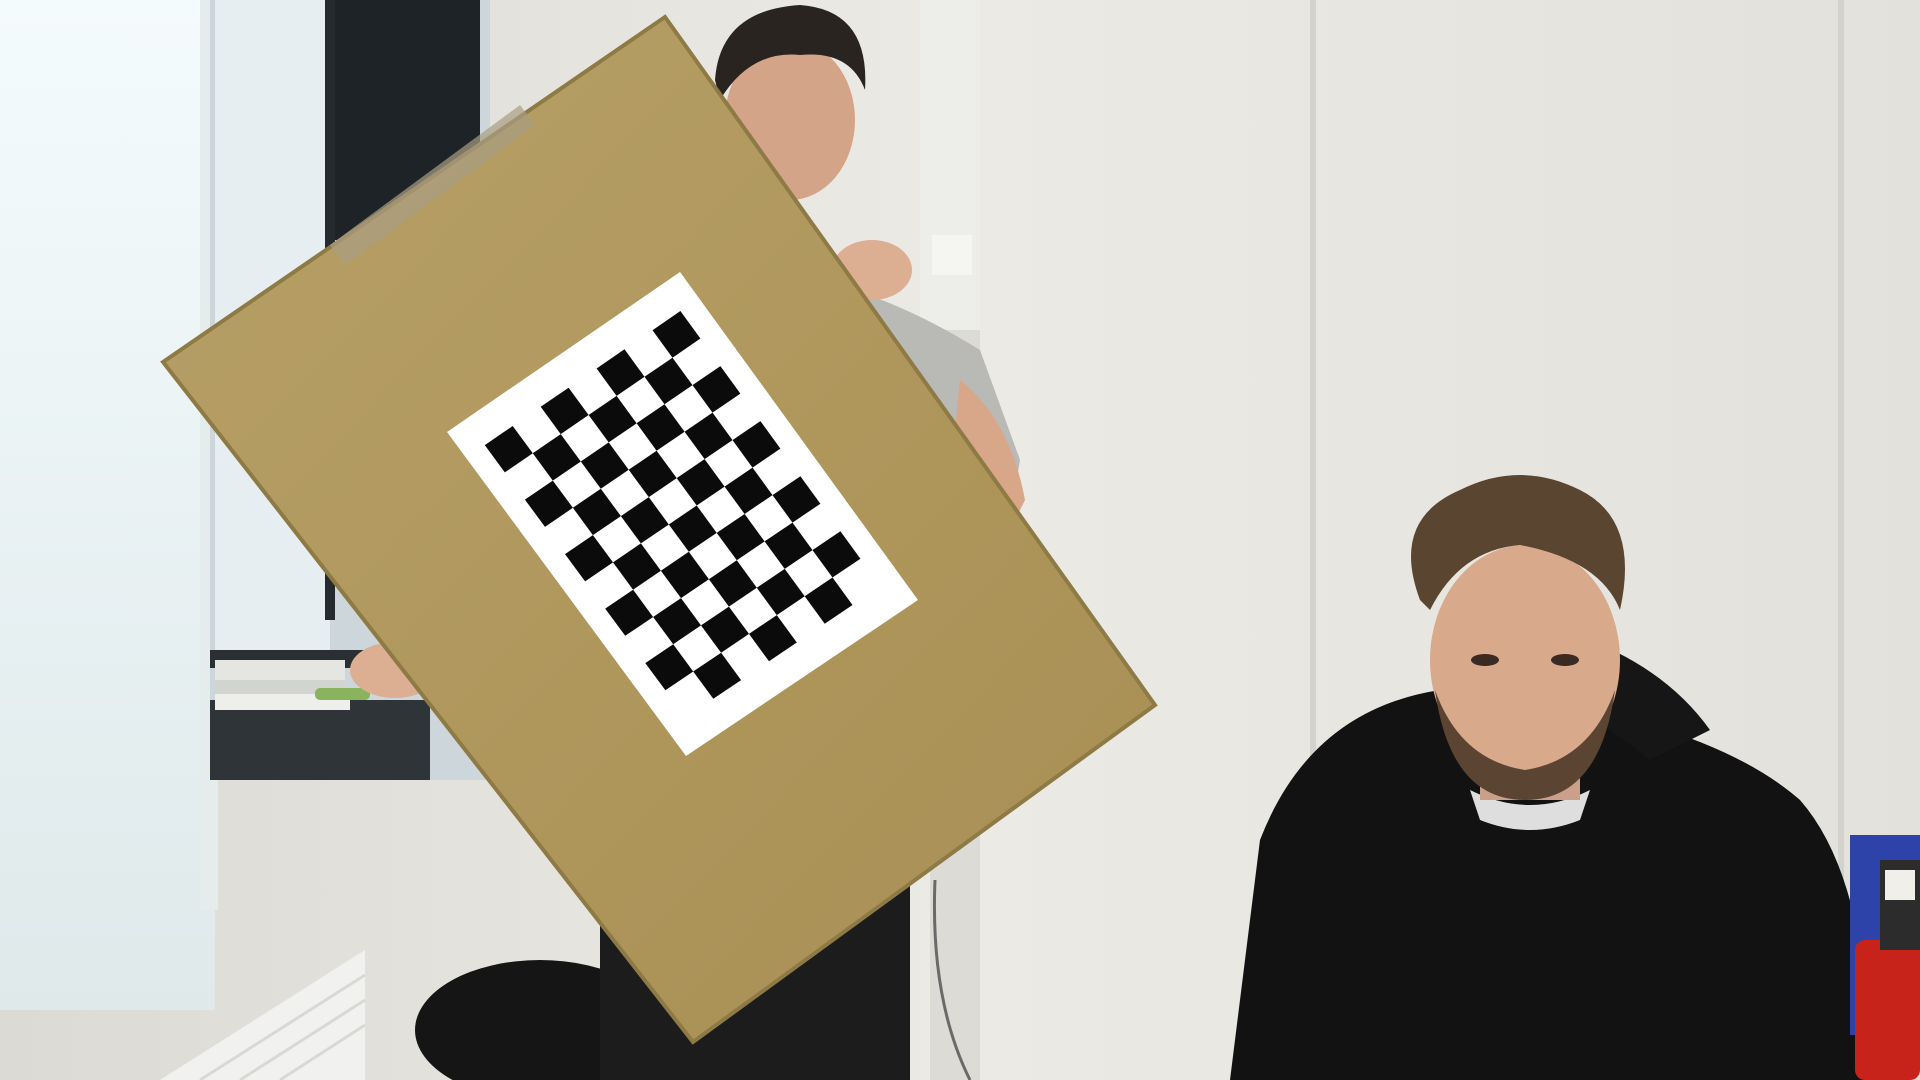  I want to click on window-ledge, so click(320, 740).